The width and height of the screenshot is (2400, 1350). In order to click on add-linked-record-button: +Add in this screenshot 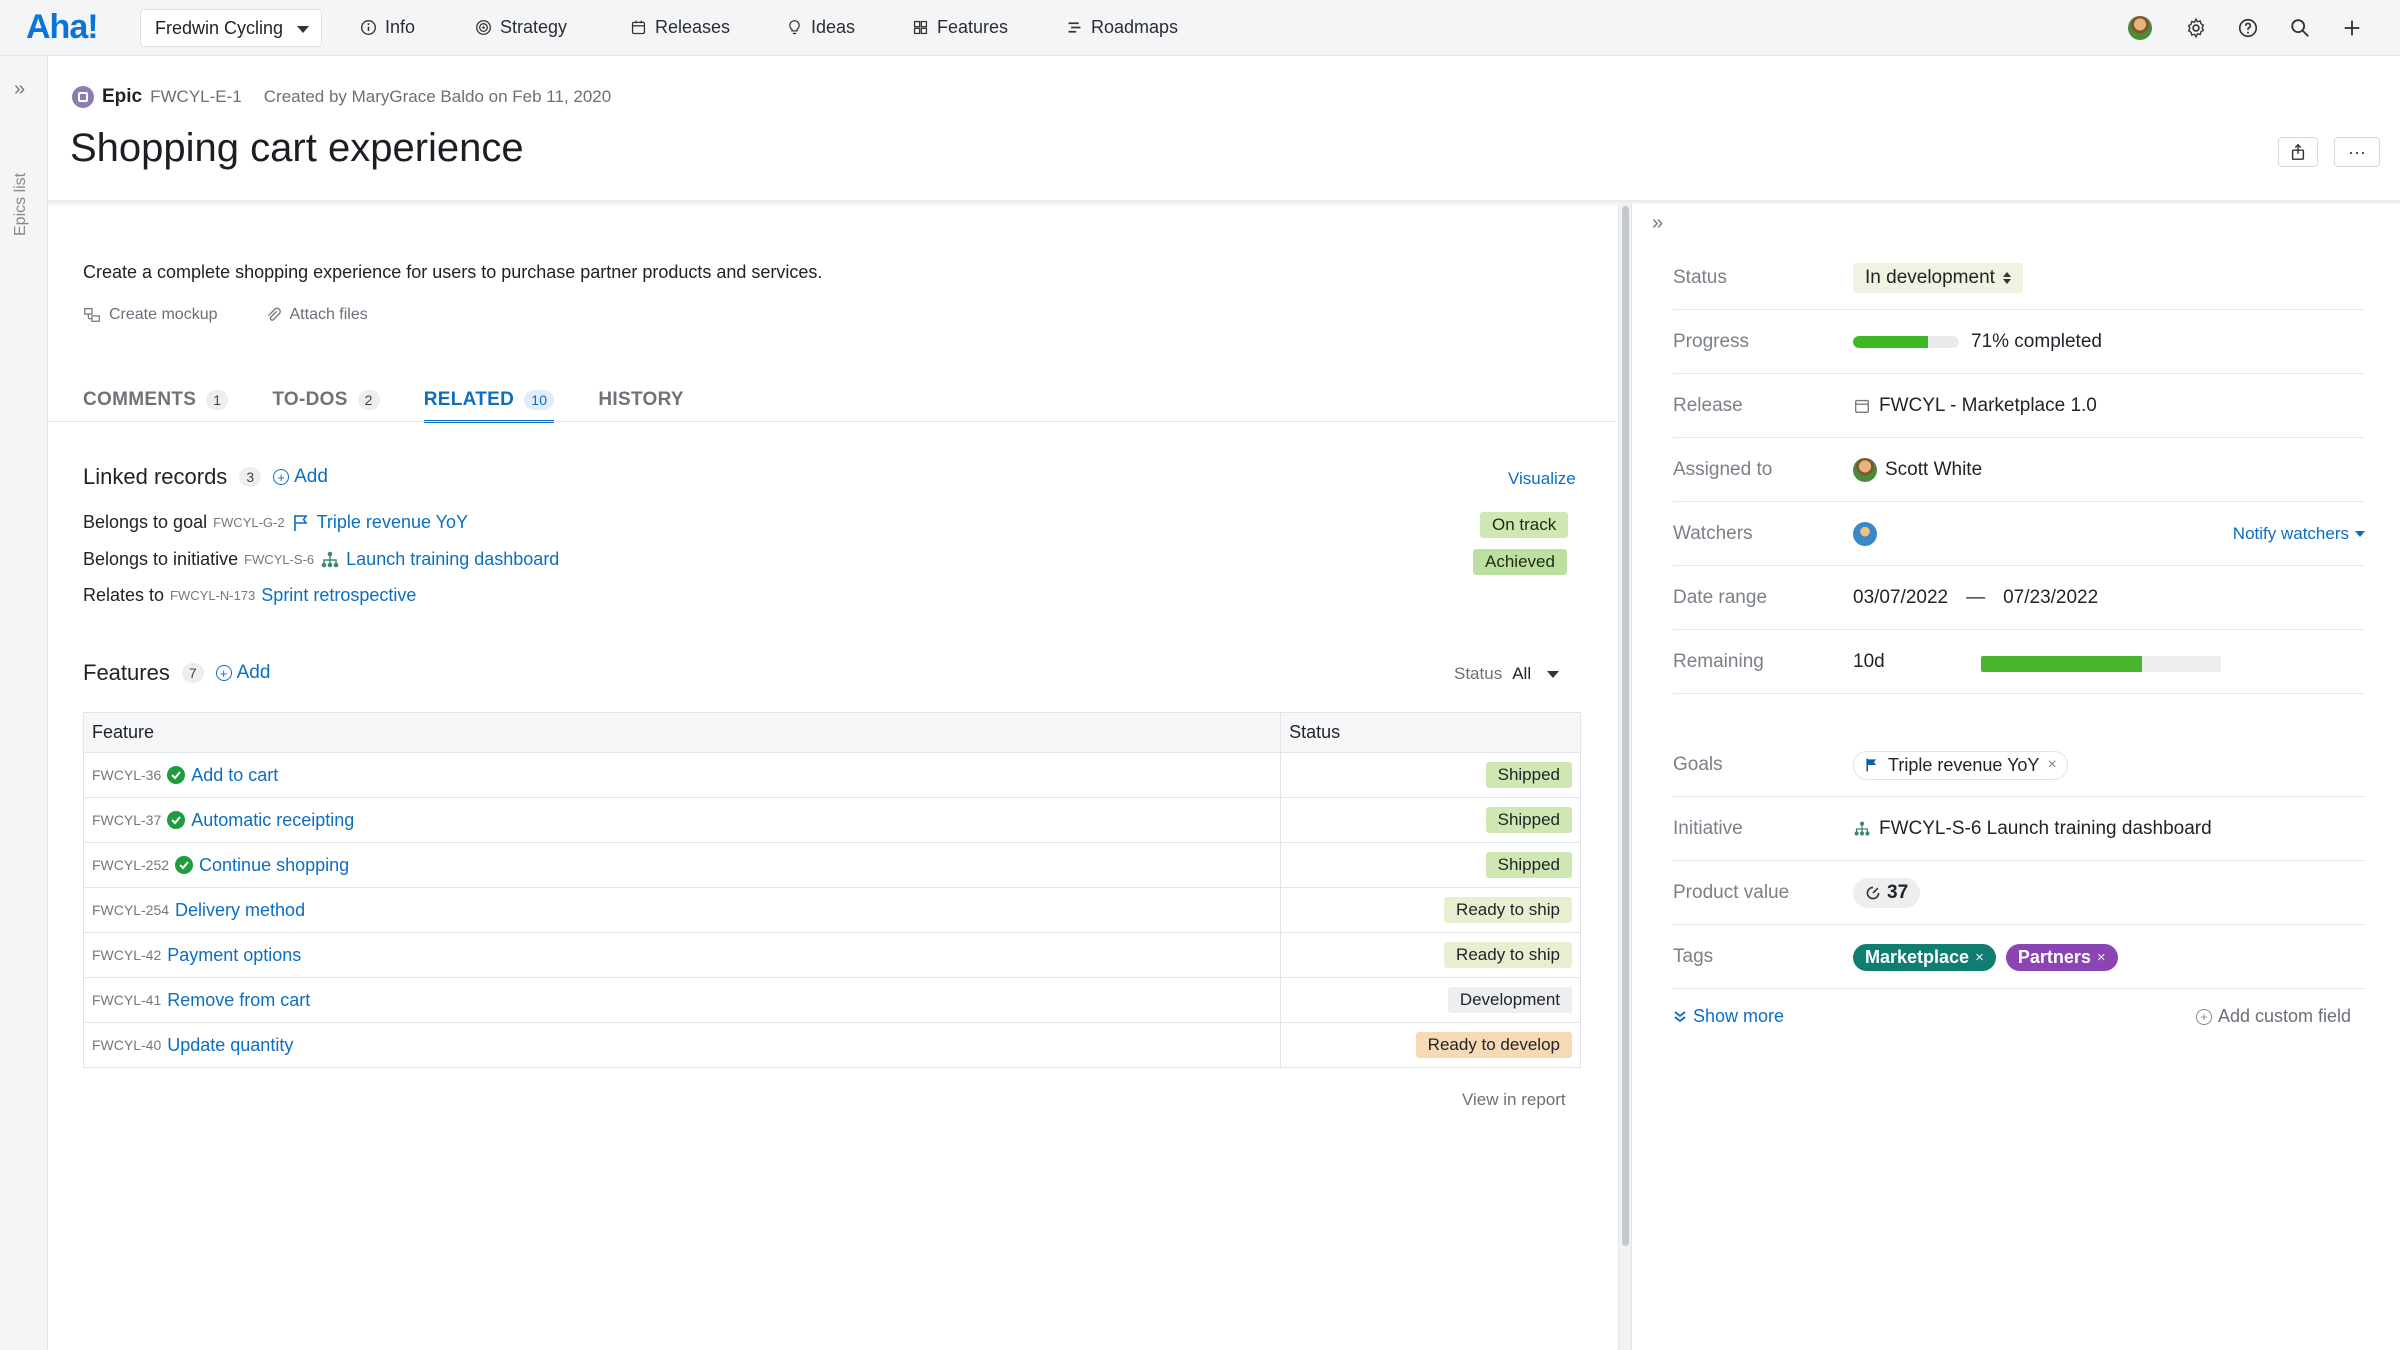, I will do `click(300, 477)`.